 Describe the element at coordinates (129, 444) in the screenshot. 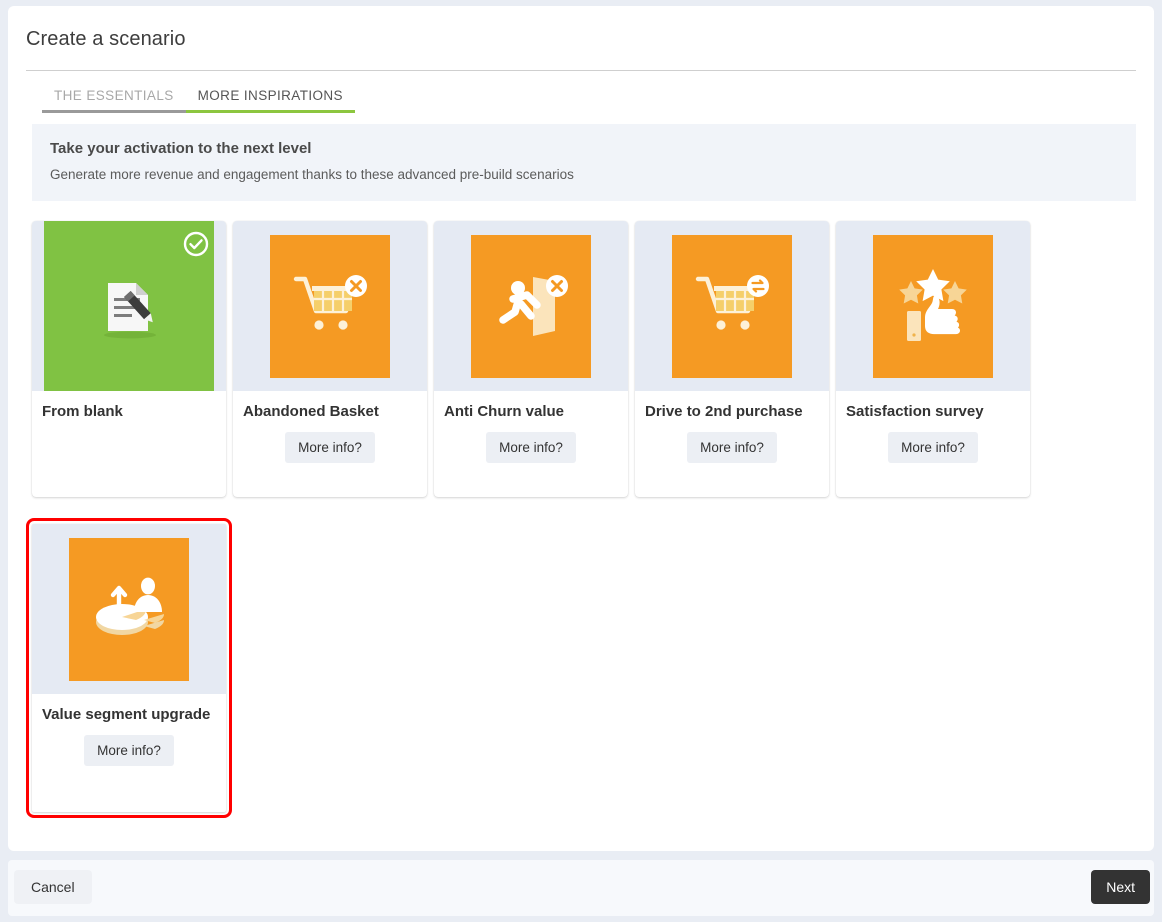

I see `scenario-card-body: From blank` at that location.